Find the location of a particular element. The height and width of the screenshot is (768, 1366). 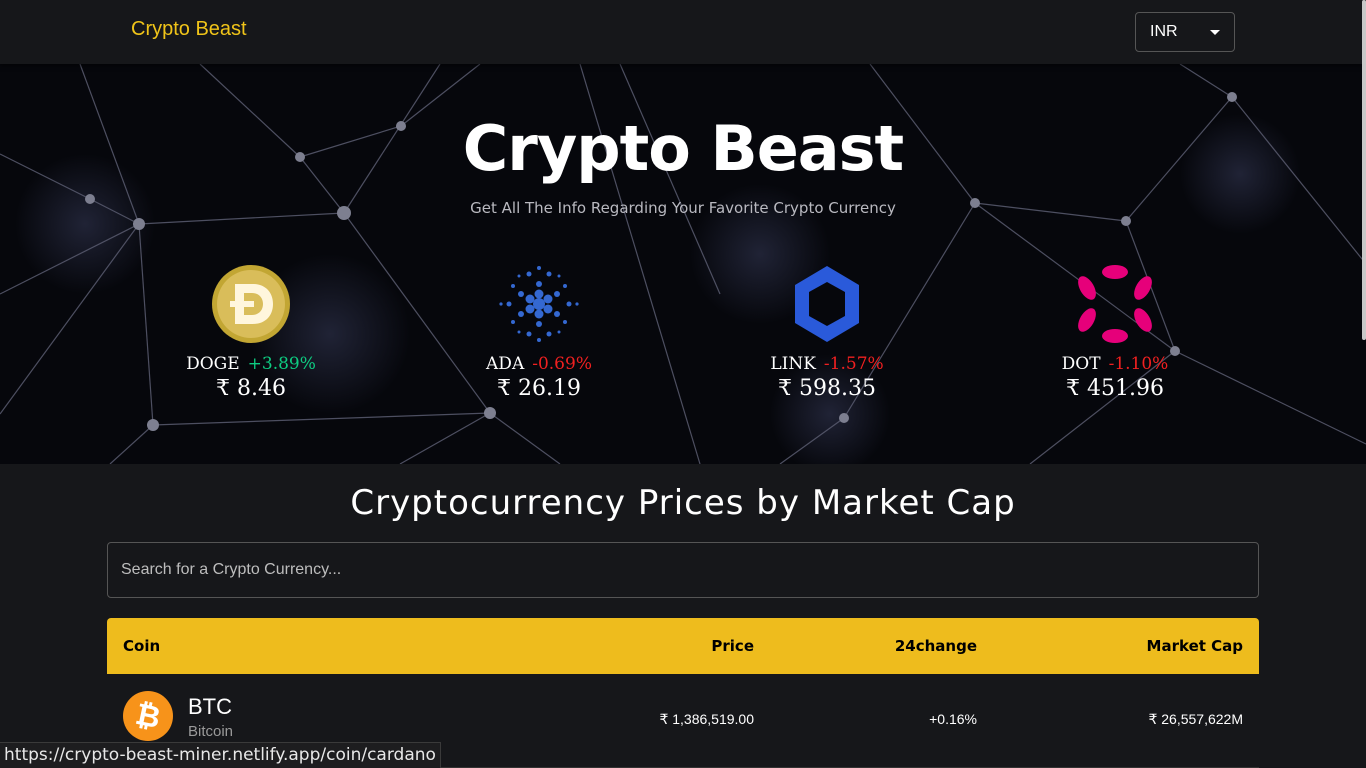

trending-price: ₹ 8.46 is located at coordinates (251, 388).